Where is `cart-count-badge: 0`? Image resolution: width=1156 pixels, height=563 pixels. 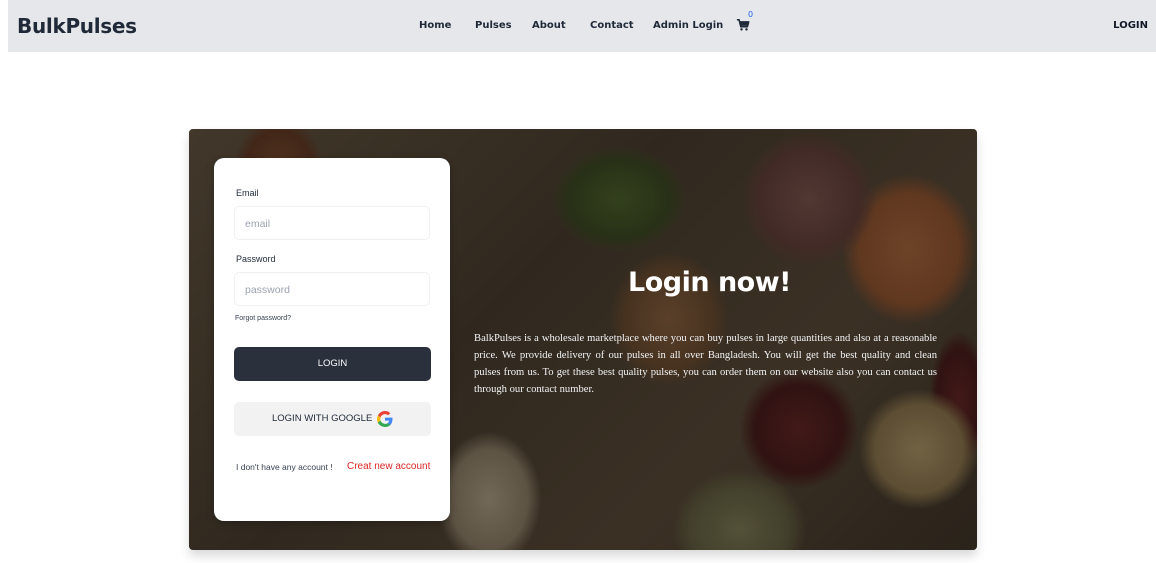
cart-count-badge: 0 is located at coordinates (751, 14).